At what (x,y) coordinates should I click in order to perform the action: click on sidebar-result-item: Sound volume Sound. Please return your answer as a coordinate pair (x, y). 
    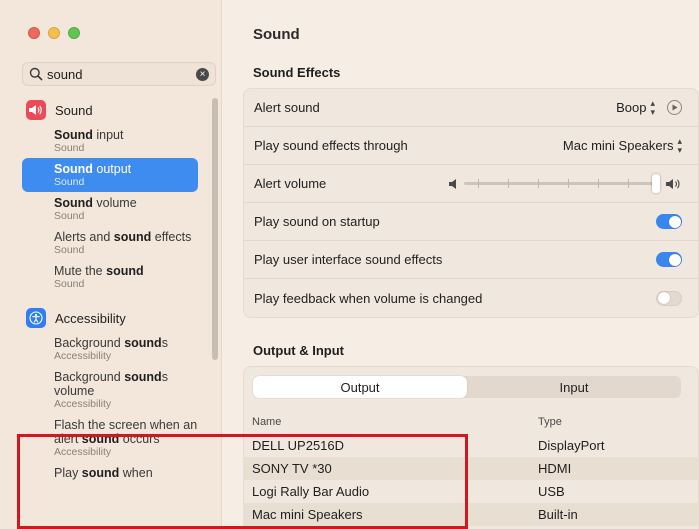
    Looking at the image, I should click on (110, 209).